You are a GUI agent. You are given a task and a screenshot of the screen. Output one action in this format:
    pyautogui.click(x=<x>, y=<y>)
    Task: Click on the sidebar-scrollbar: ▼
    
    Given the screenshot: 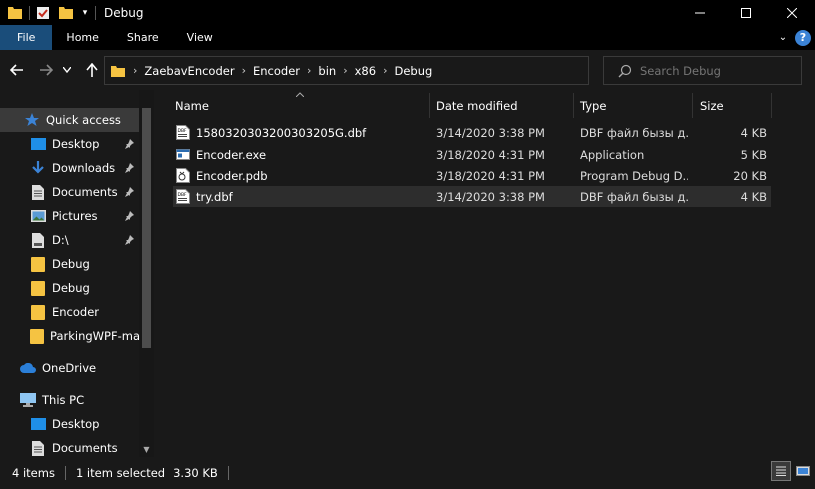 What is the action you would take?
    pyautogui.click(x=146, y=273)
    